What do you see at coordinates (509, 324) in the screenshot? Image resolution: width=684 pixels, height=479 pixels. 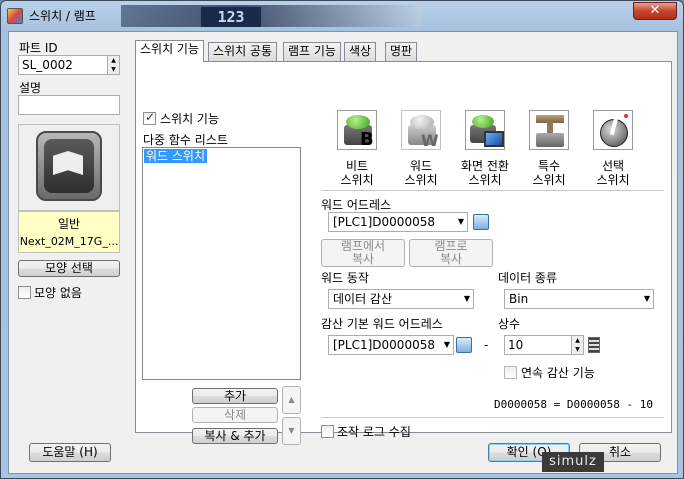 I see `constant-label: 상수` at bounding box center [509, 324].